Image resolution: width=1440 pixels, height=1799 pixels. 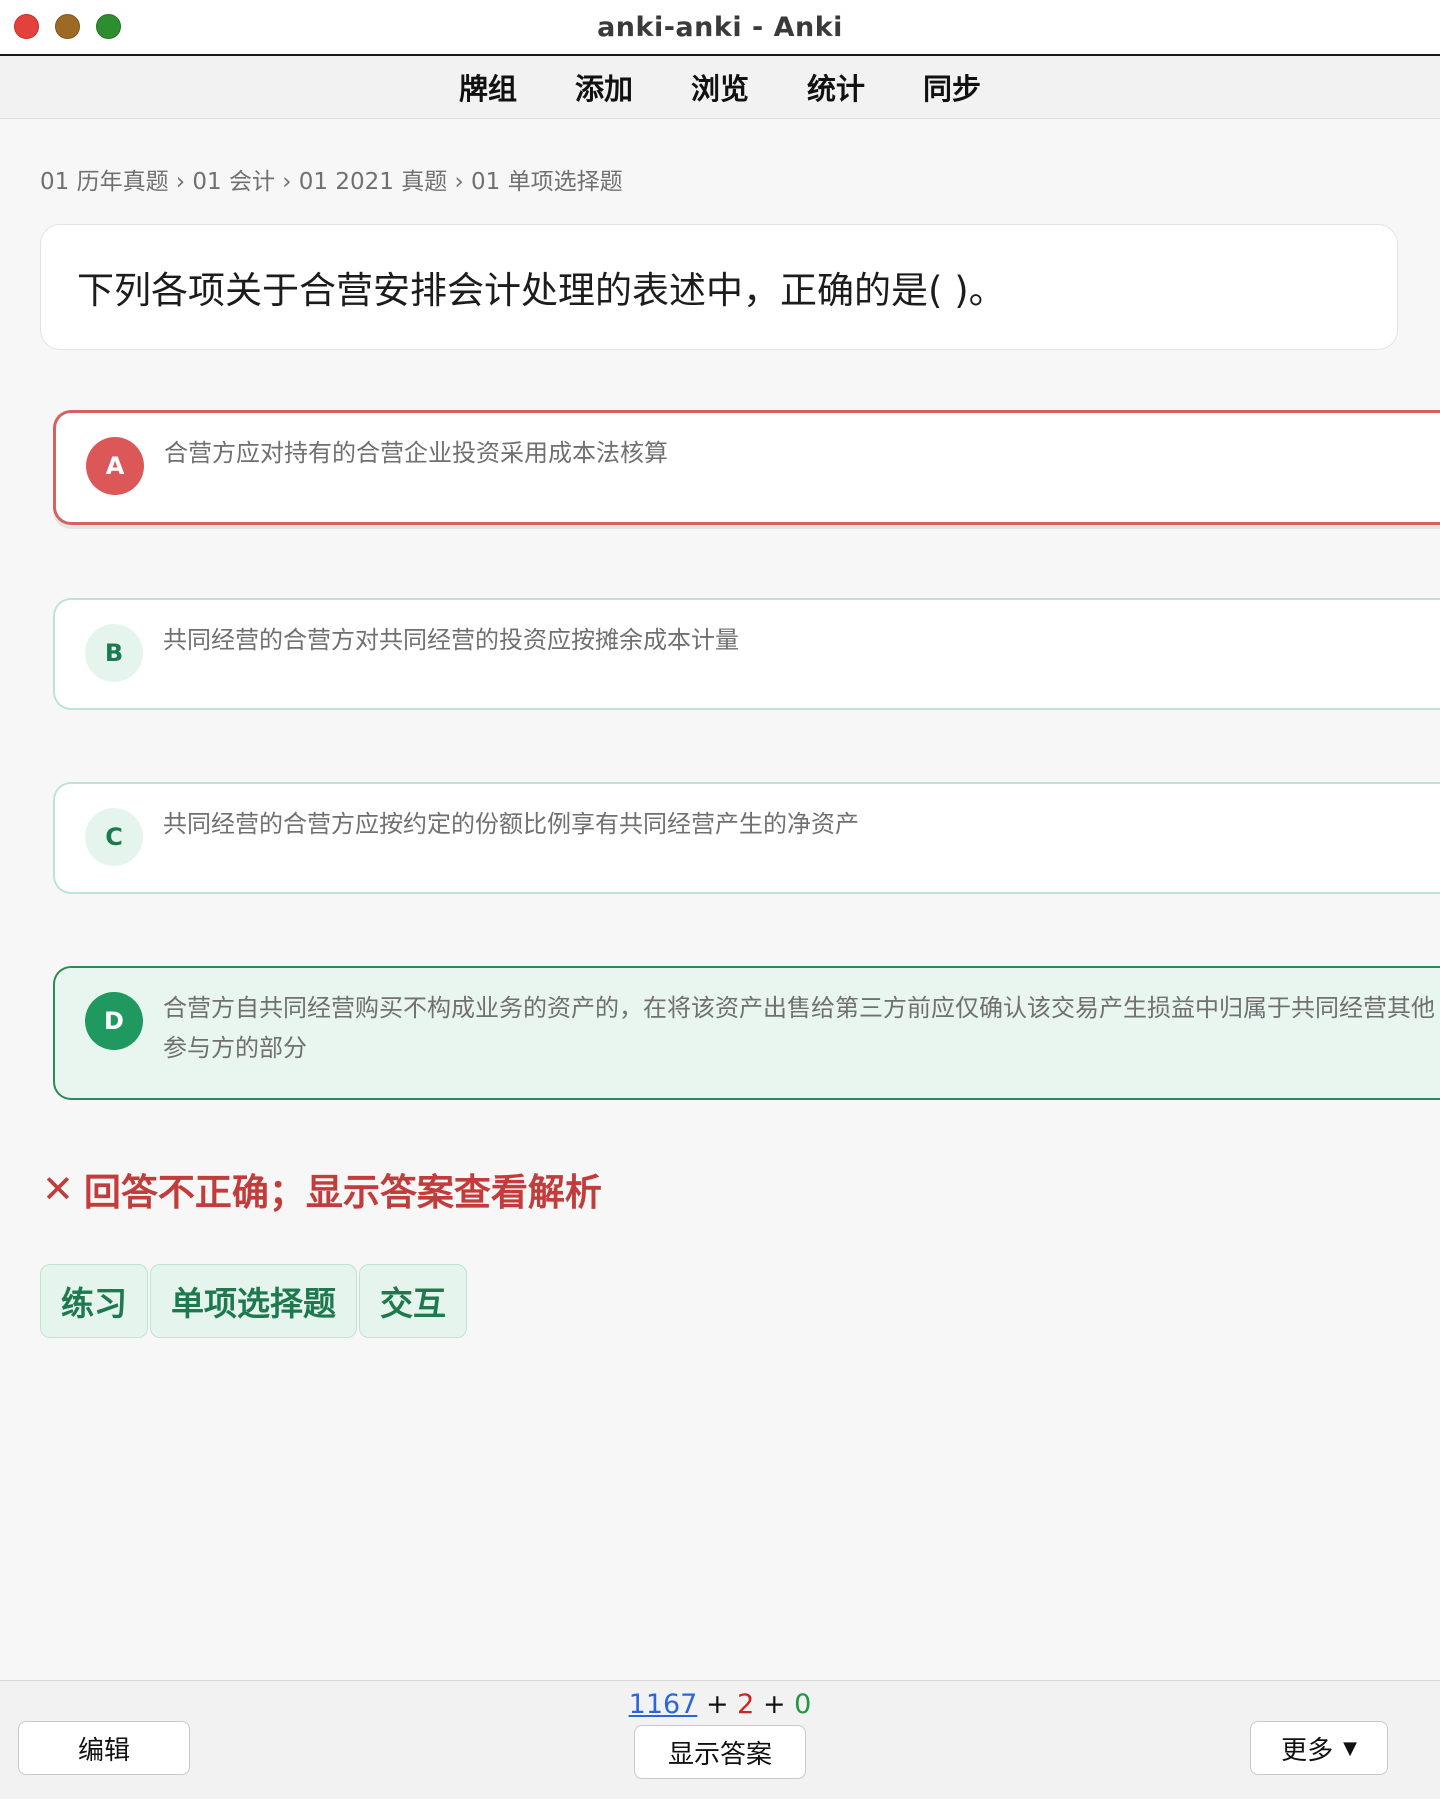 I want to click on edit-label: 编辑, so click(x=103, y=1750).